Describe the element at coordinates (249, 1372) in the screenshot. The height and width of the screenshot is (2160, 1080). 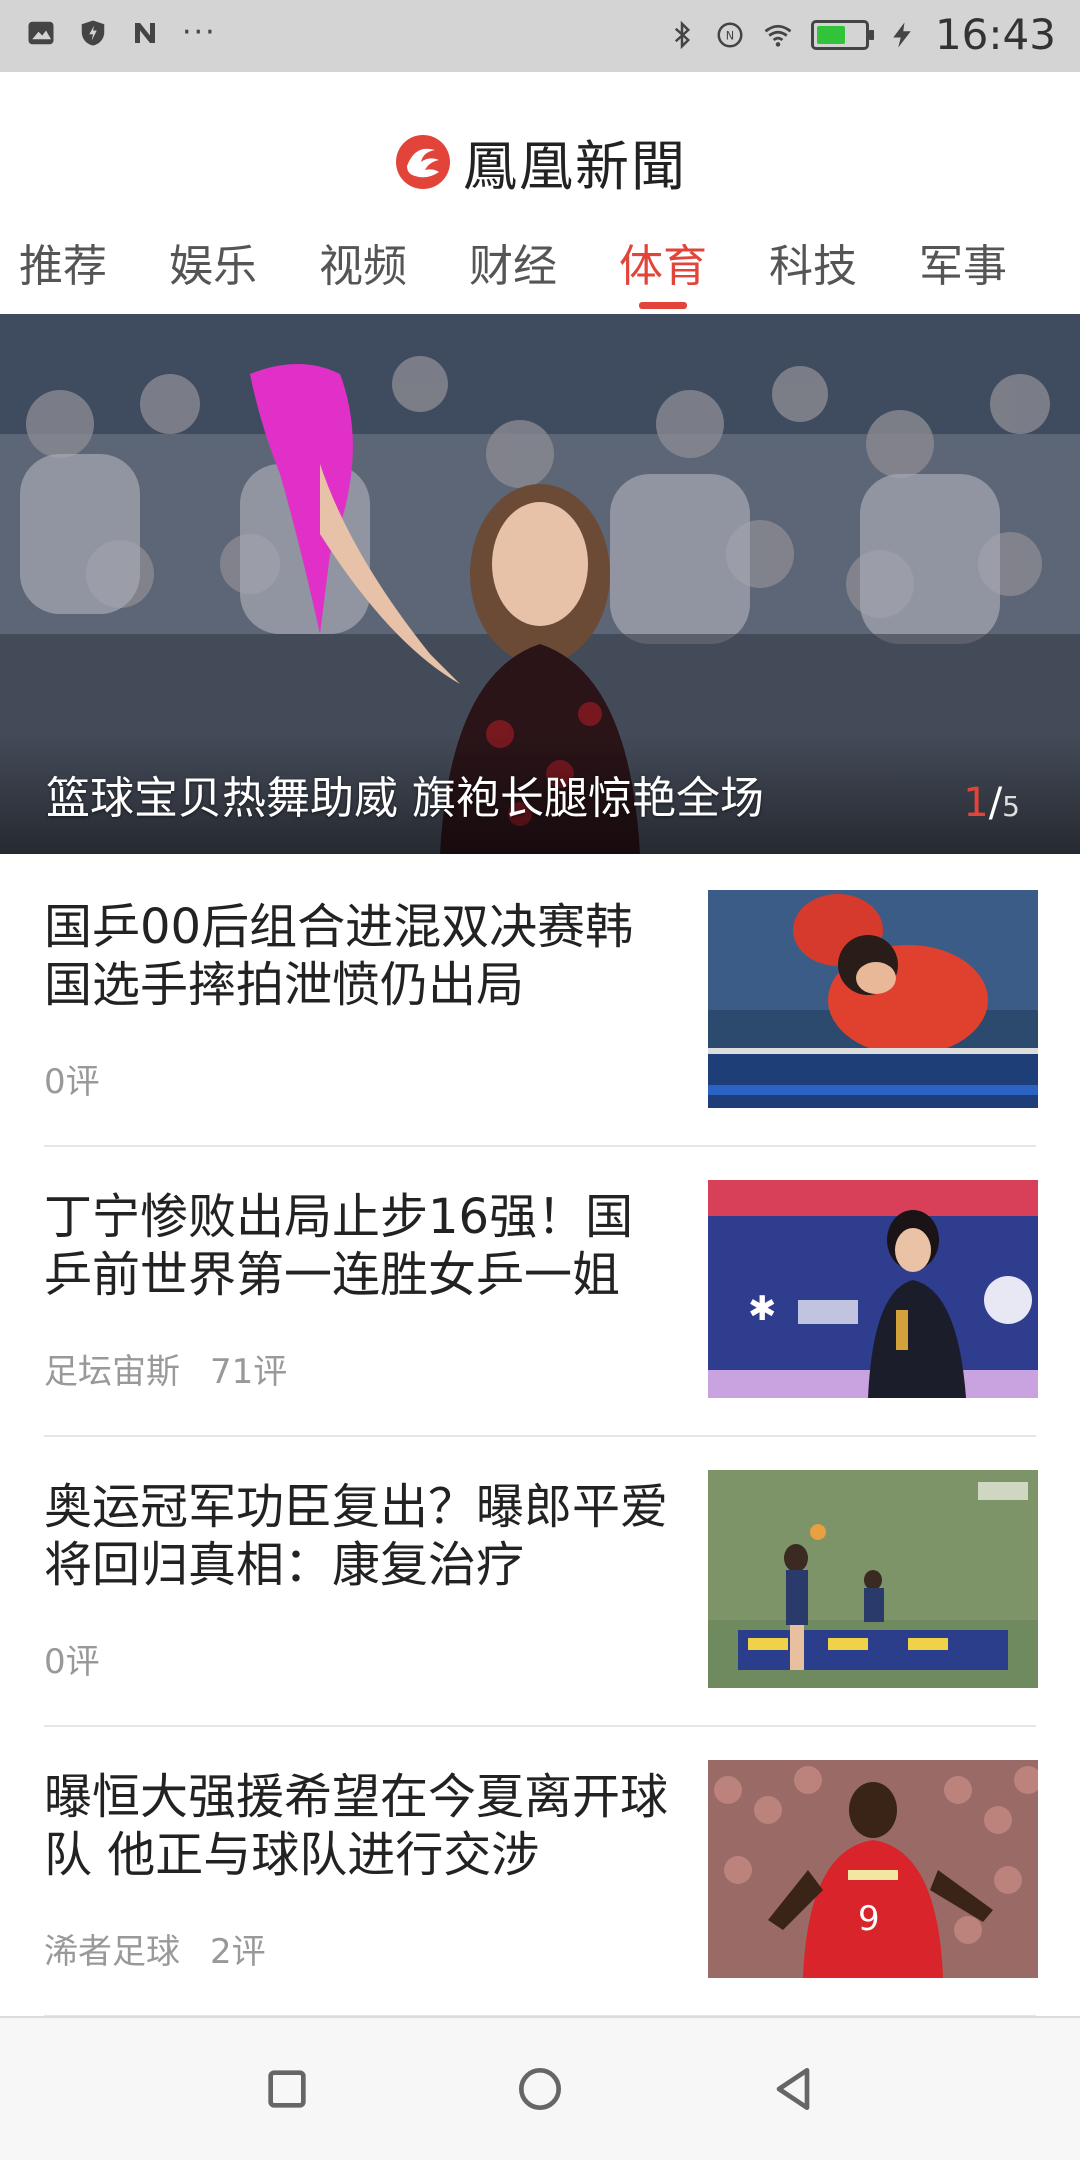
I see `news-comments: 71评` at that location.